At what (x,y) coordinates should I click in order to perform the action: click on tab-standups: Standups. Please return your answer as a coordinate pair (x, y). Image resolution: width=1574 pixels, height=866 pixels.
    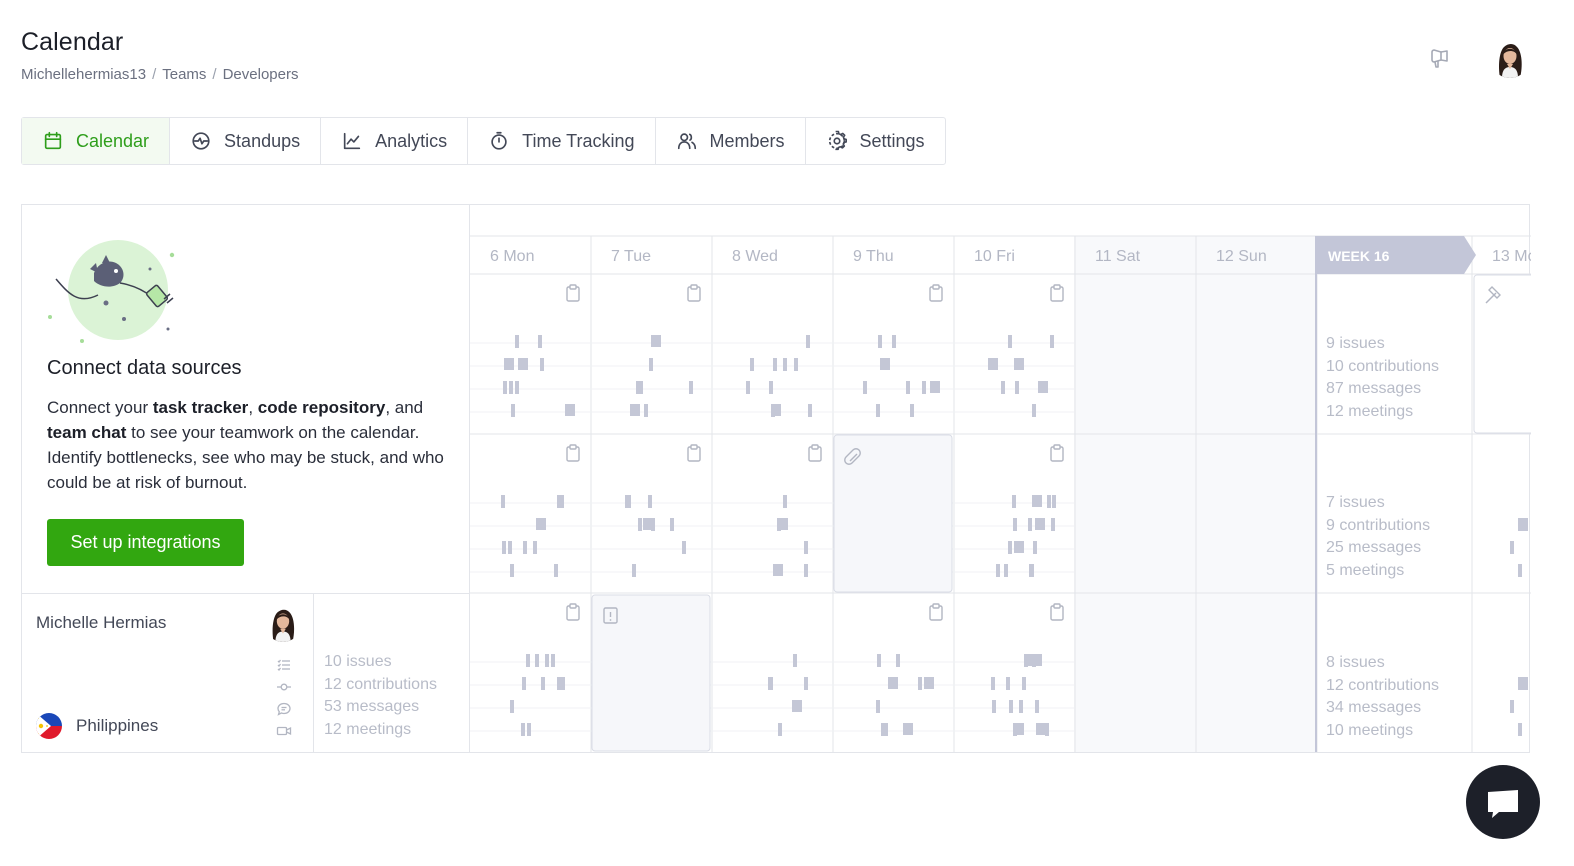
    Looking at the image, I should click on (246, 141).